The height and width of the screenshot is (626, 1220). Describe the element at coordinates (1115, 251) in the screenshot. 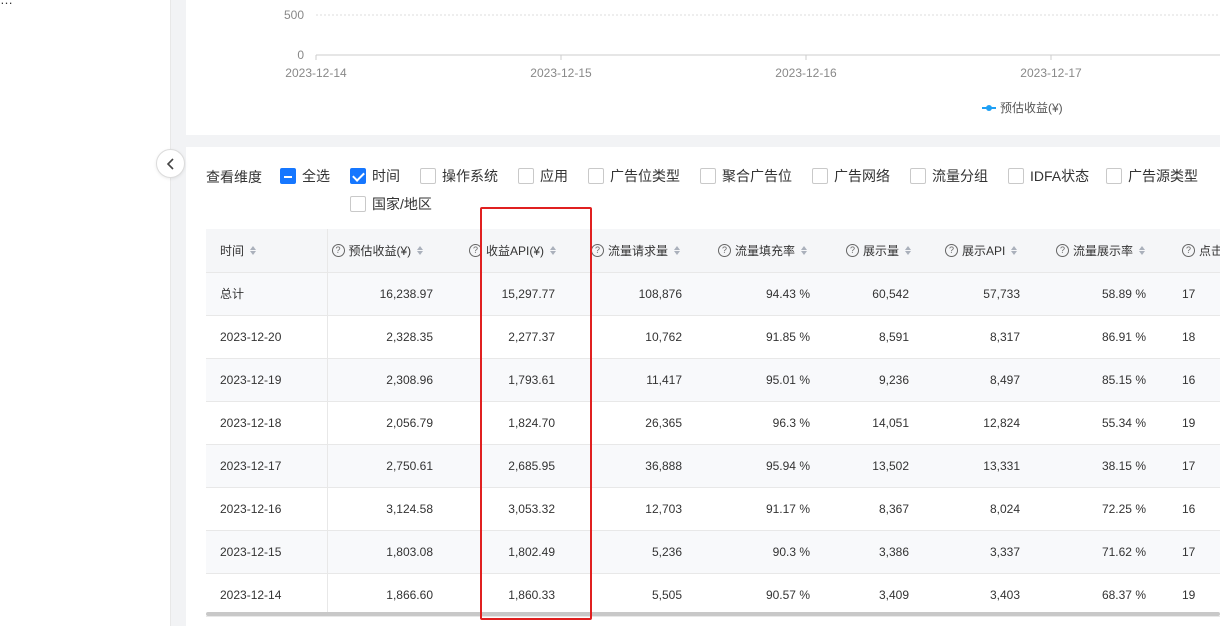

I see `column-header: ? 流量展示率` at that location.